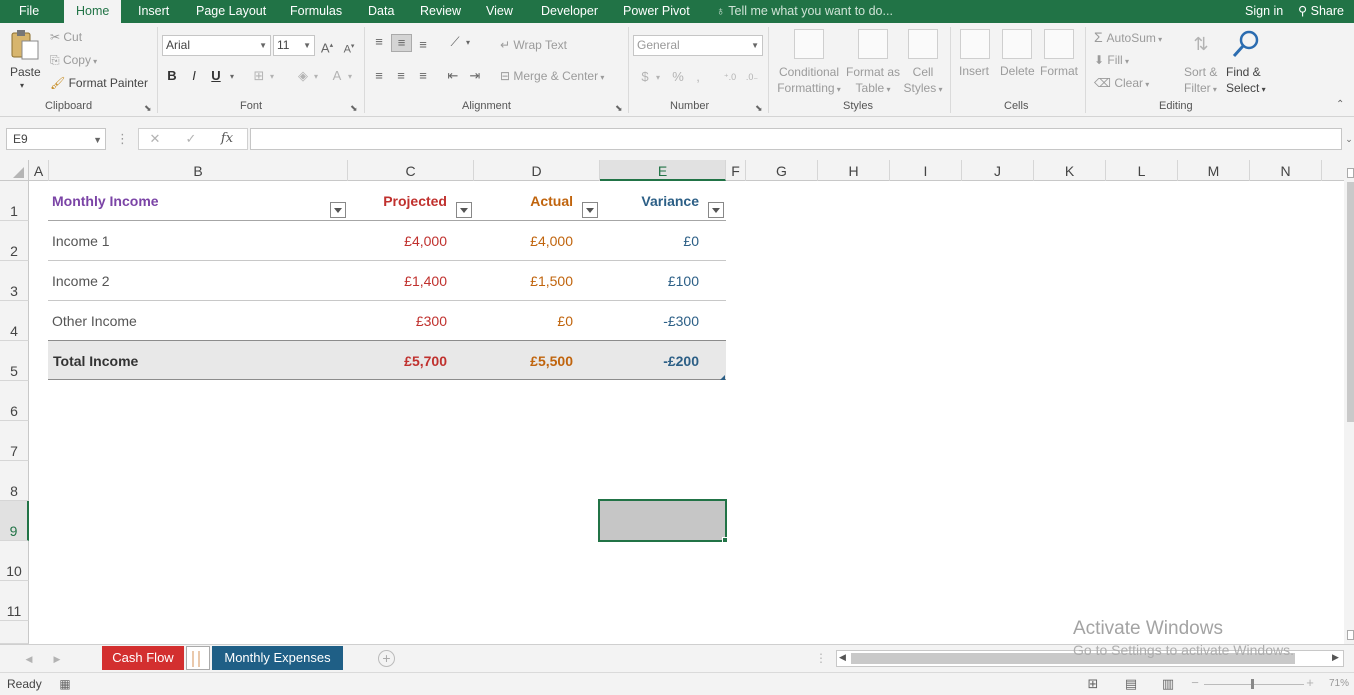 The image size is (1354, 695). Describe the element at coordinates (81, 241) in the screenshot. I see `table-cell: Income 1` at that location.